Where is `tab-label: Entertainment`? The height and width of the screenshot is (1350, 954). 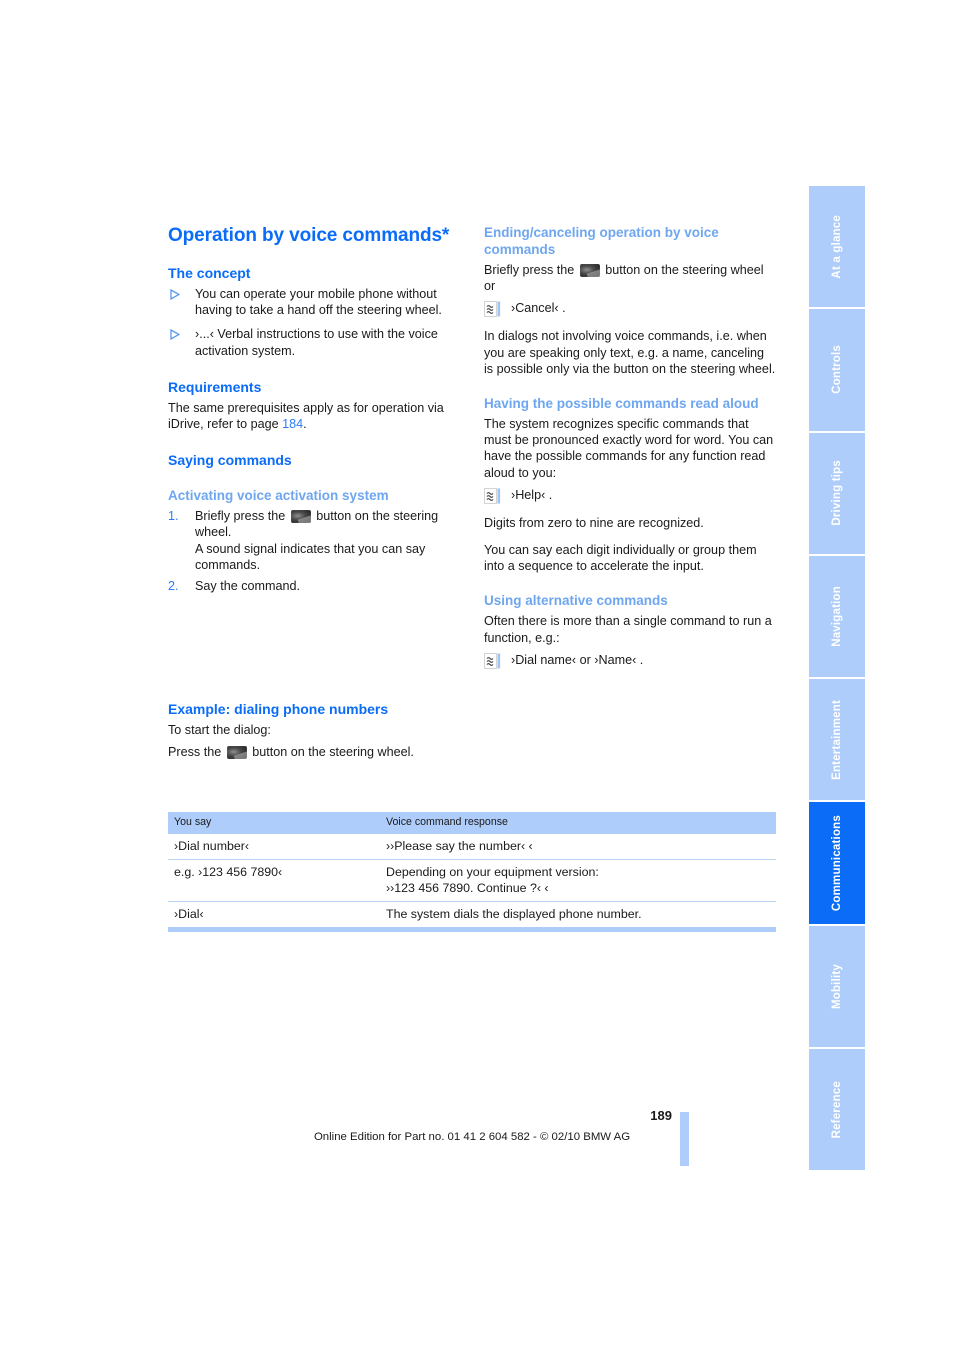 tab-label: Entertainment is located at coordinates (837, 739).